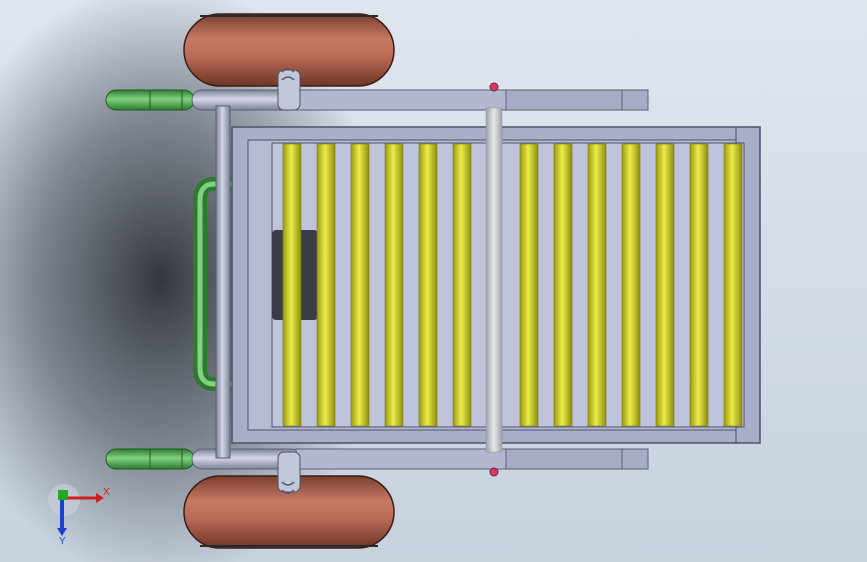 This screenshot has width=867, height=562. What do you see at coordinates (420, 100) in the screenshot?
I see `top-side-rail` at bounding box center [420, 100].